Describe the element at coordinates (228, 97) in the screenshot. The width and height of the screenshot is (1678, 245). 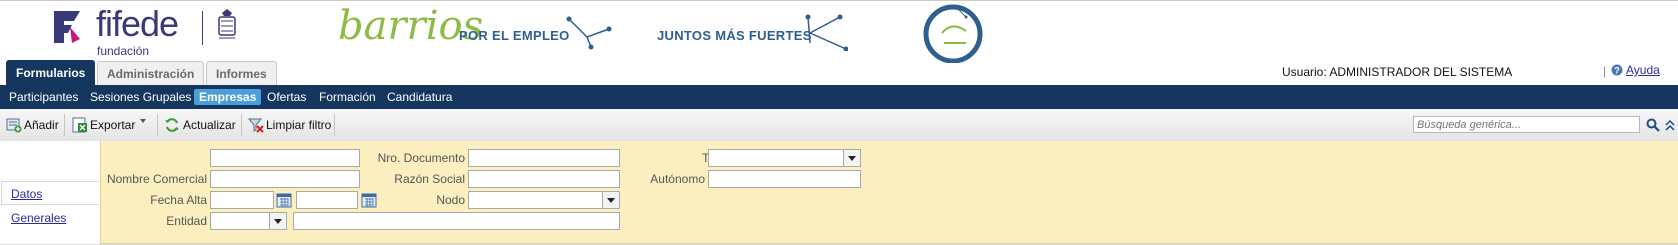
I see `nav-empresas: Empresas` at that location.